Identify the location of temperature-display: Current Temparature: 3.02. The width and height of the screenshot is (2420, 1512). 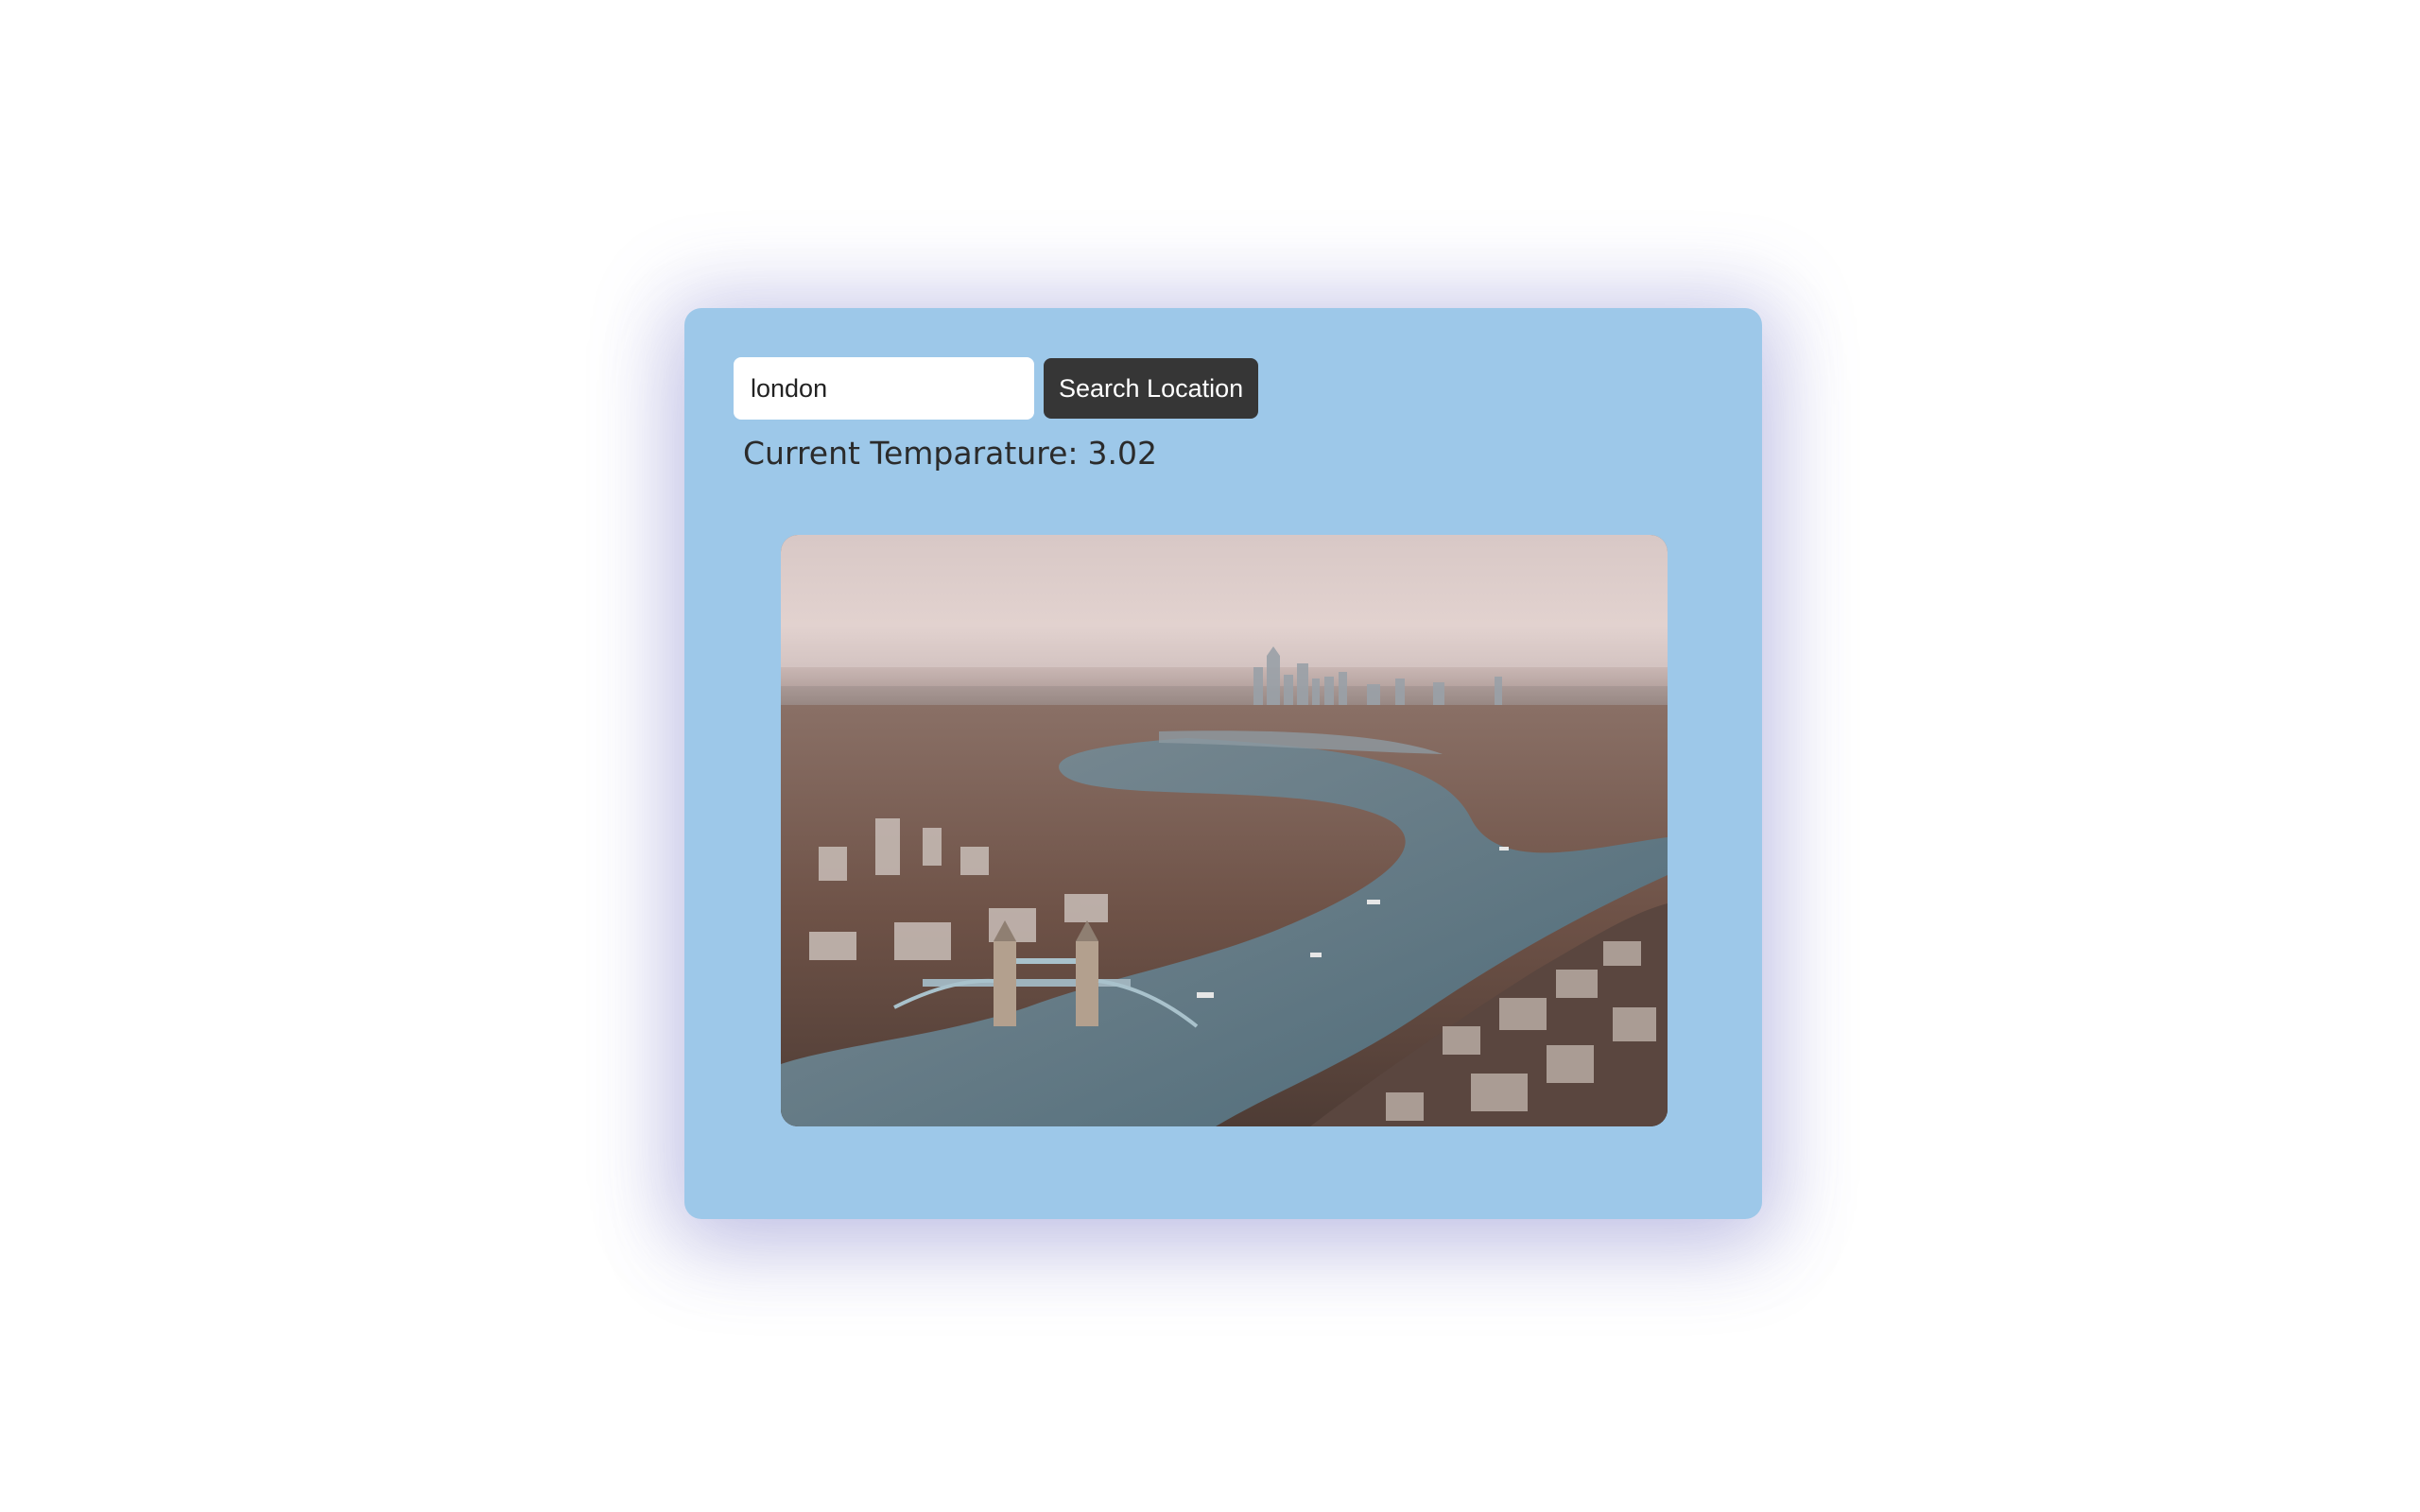
(950, 453).